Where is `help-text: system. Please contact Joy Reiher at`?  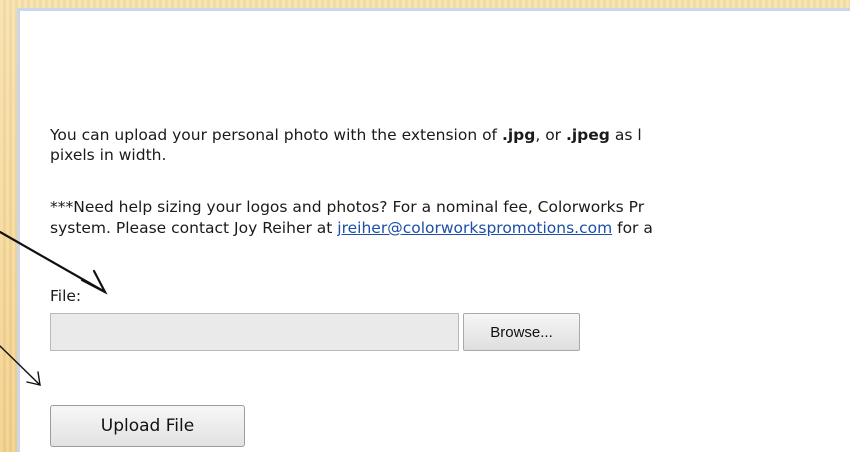 help-text: system. Please contact Joy Reiher at is located at coordinates (194, 228).